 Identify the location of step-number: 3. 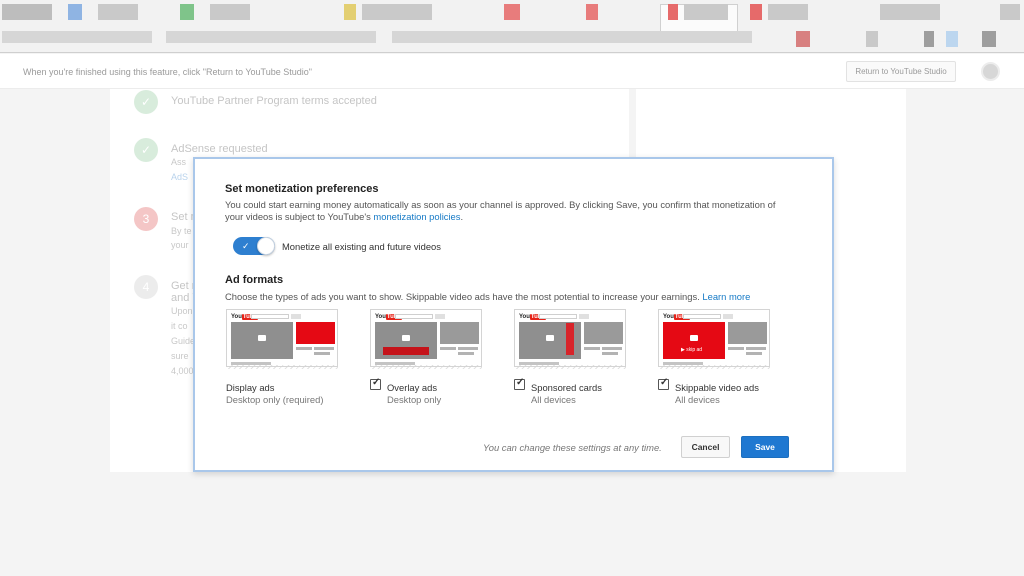
(146, 219).